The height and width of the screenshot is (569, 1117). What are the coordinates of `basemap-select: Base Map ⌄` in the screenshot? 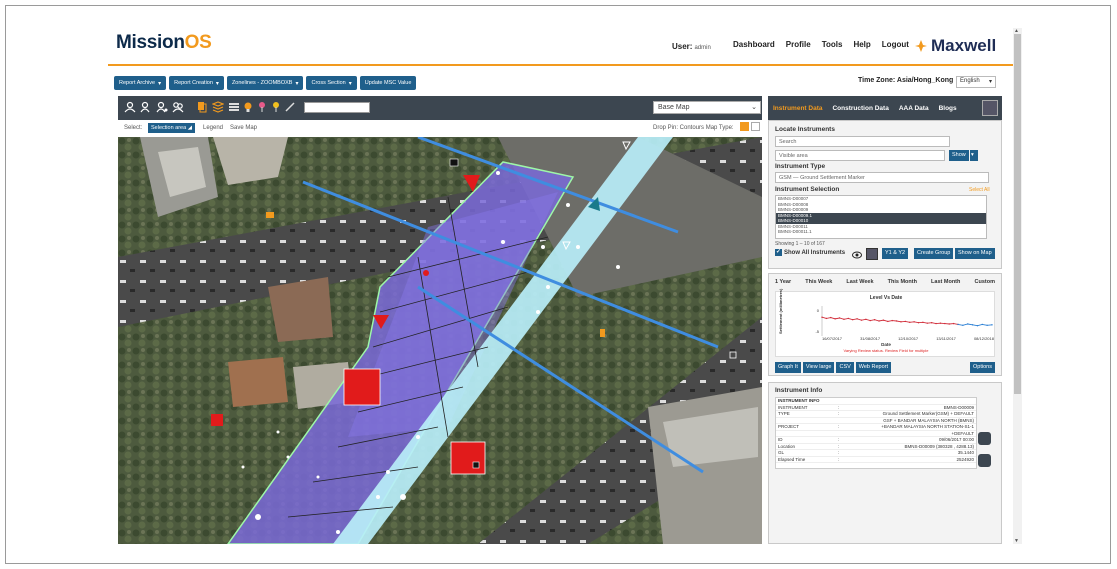 It's located at (707, 107).